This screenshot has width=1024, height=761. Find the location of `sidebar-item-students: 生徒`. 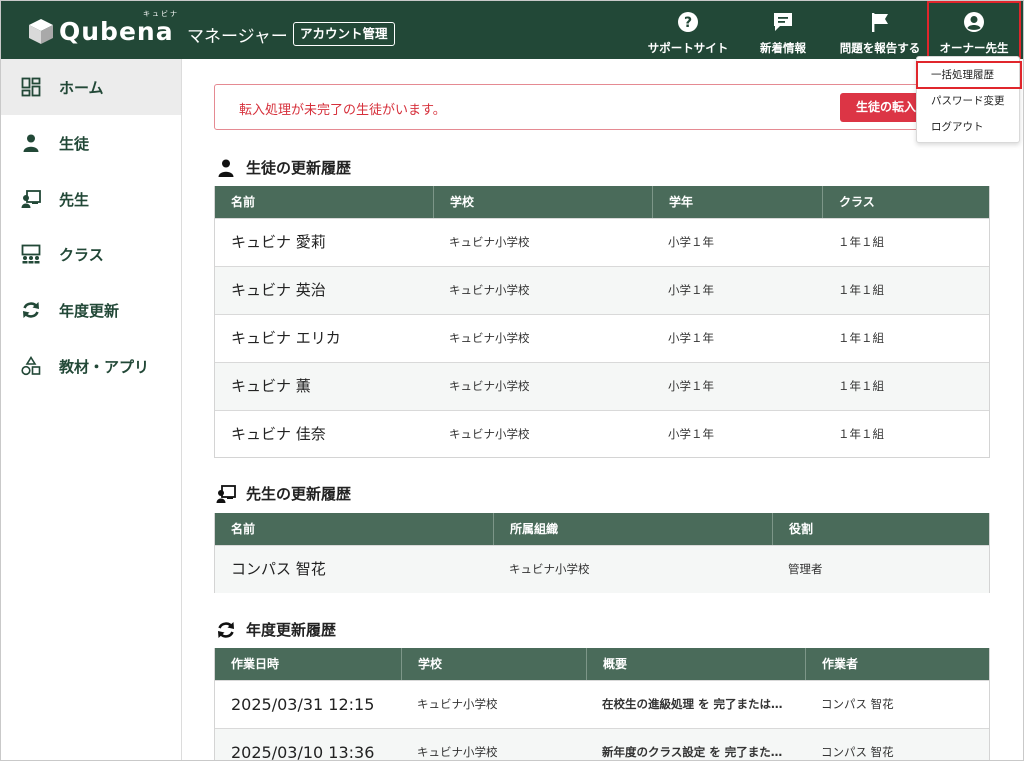

sidebar-item-students: 生徒 is located at coordinates (91, 143).